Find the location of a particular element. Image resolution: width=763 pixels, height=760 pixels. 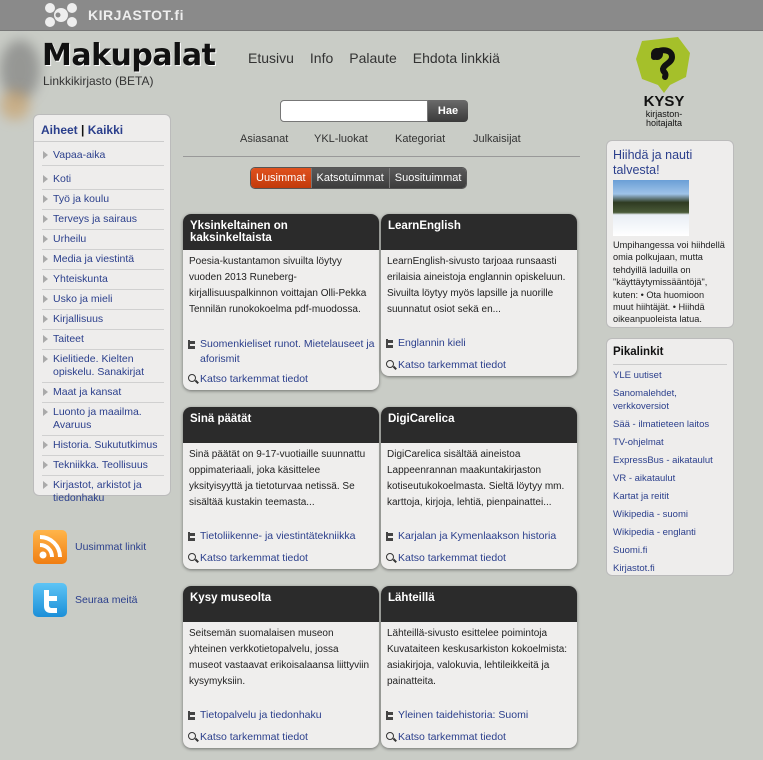

promo-image-winter-forest is located at coordinates (651, 208).